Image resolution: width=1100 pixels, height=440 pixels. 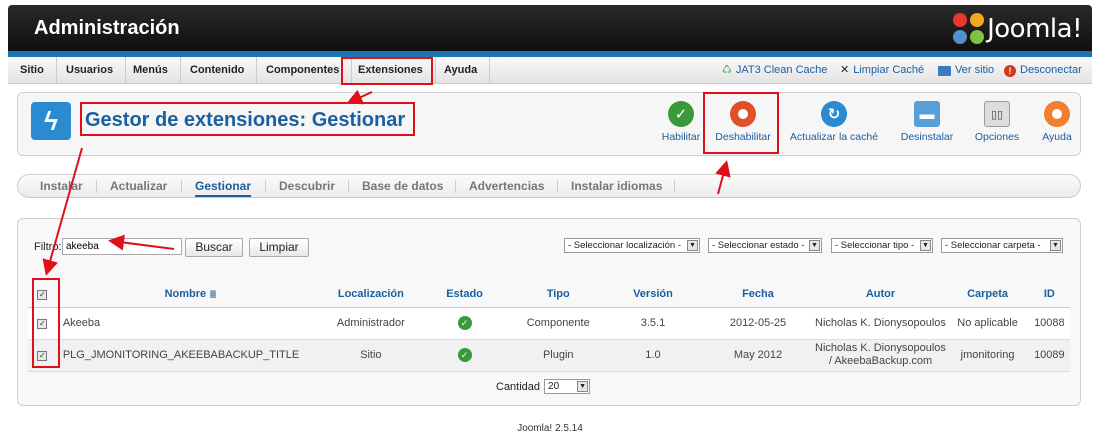 I want to click on col-id: ID, so click(x=1049, y=295).